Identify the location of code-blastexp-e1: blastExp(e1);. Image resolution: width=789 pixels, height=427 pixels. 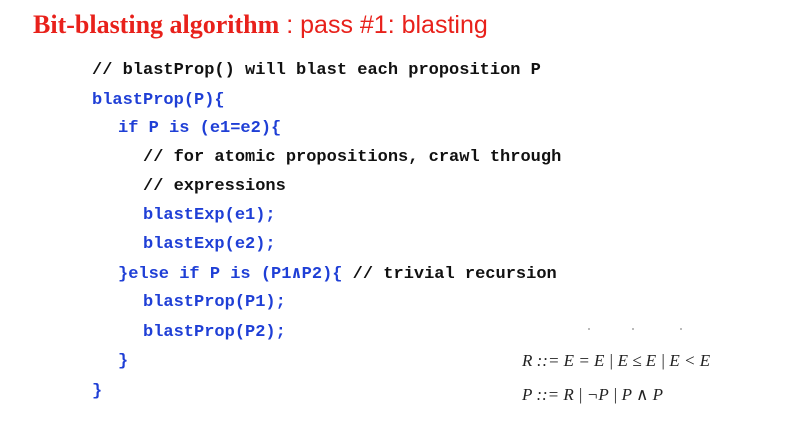
(209, 215).